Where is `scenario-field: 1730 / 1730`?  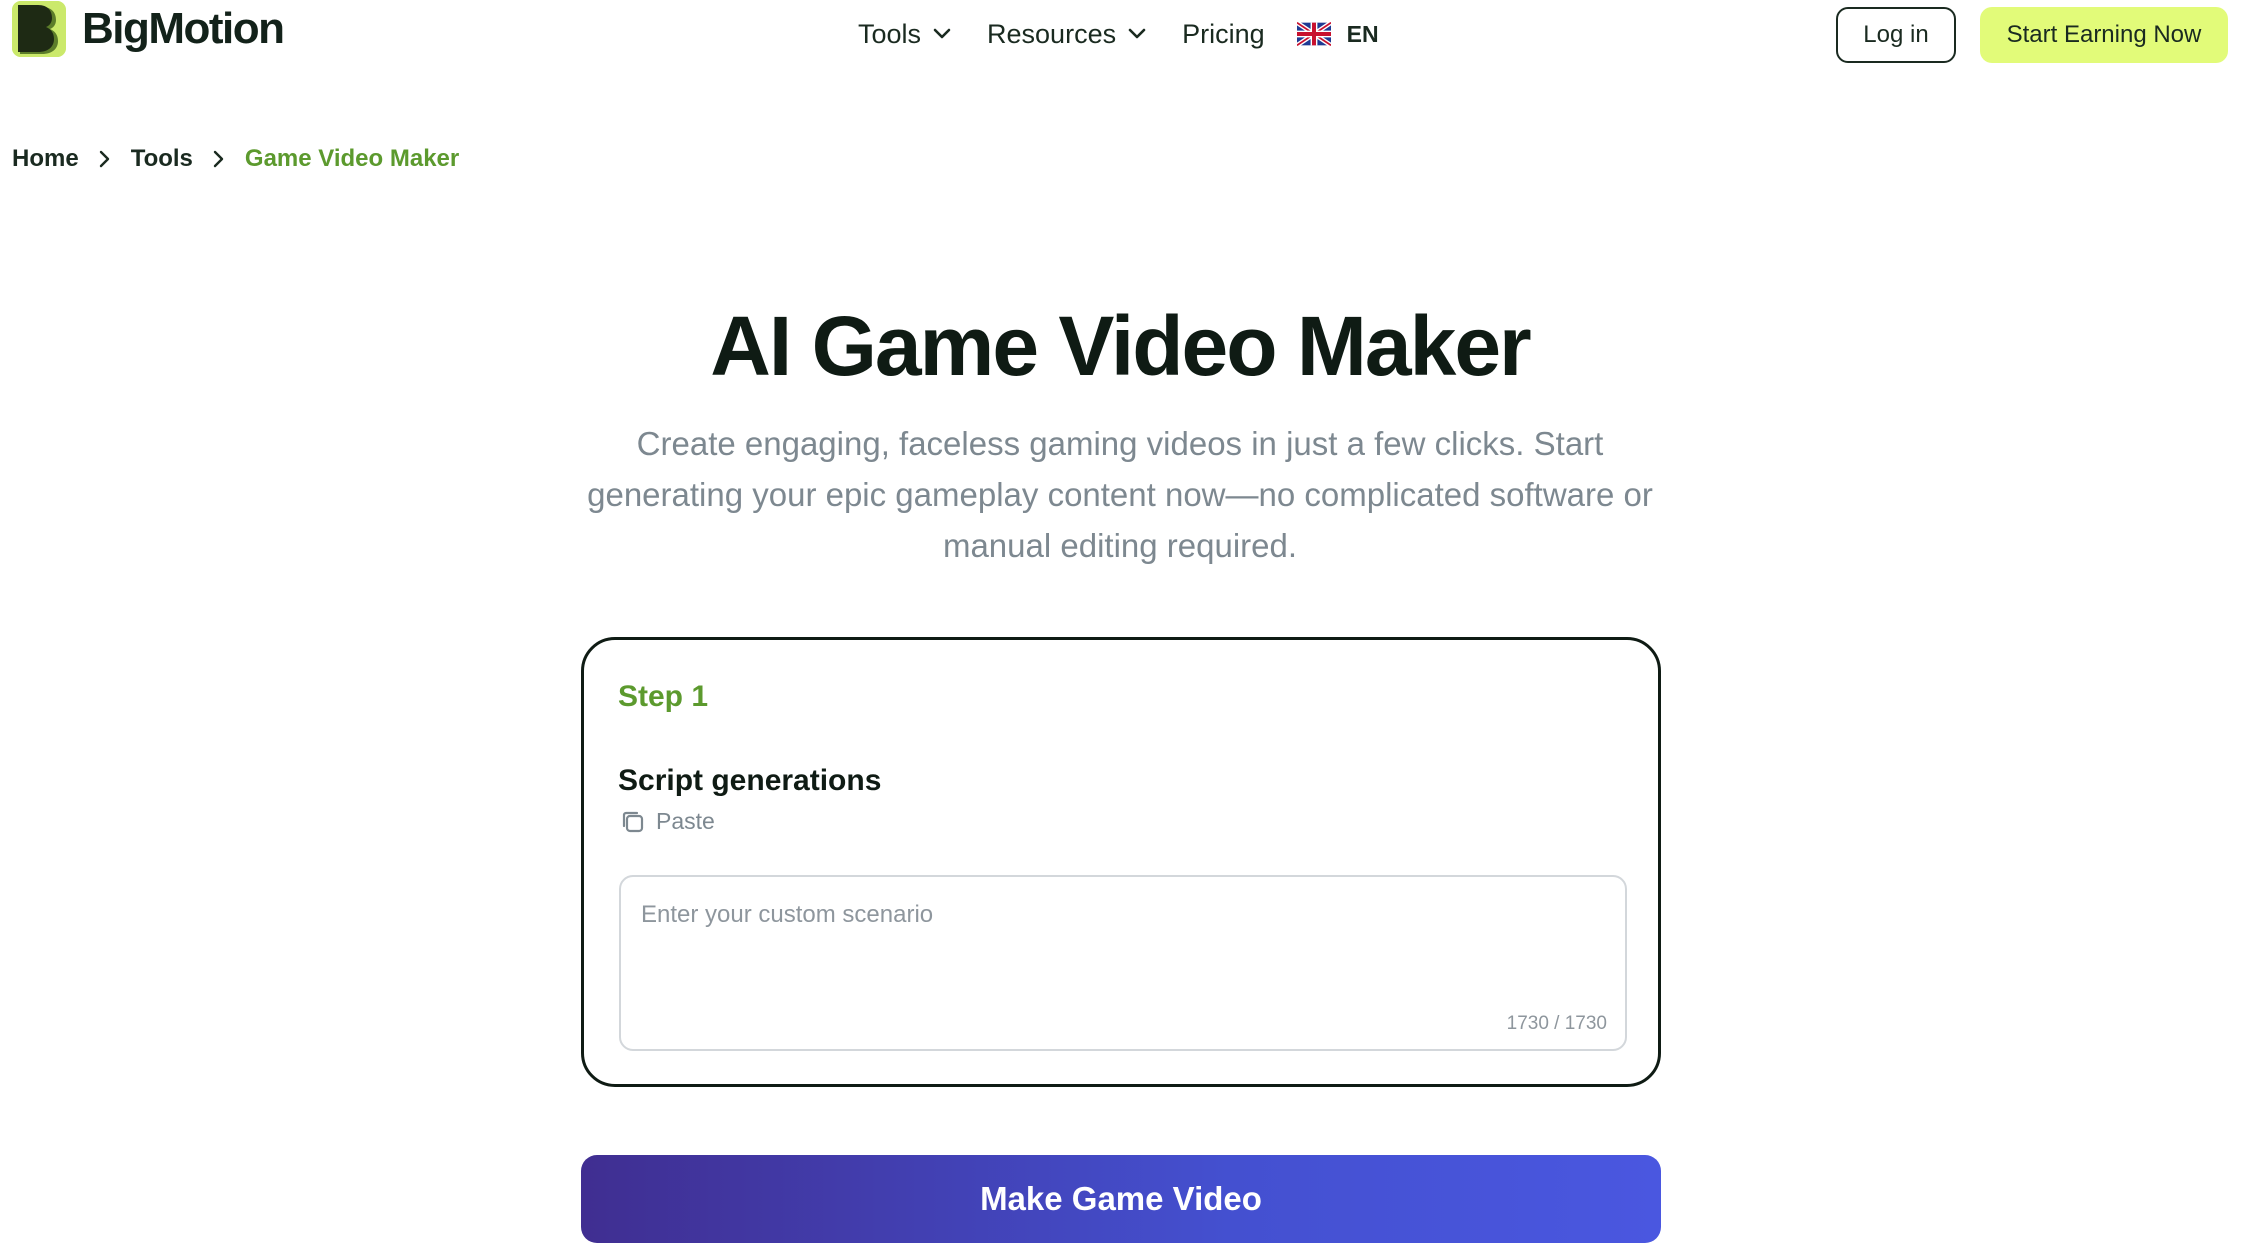 scenario-field: 1730 / 1730 is located at coordinates (1123, 963).